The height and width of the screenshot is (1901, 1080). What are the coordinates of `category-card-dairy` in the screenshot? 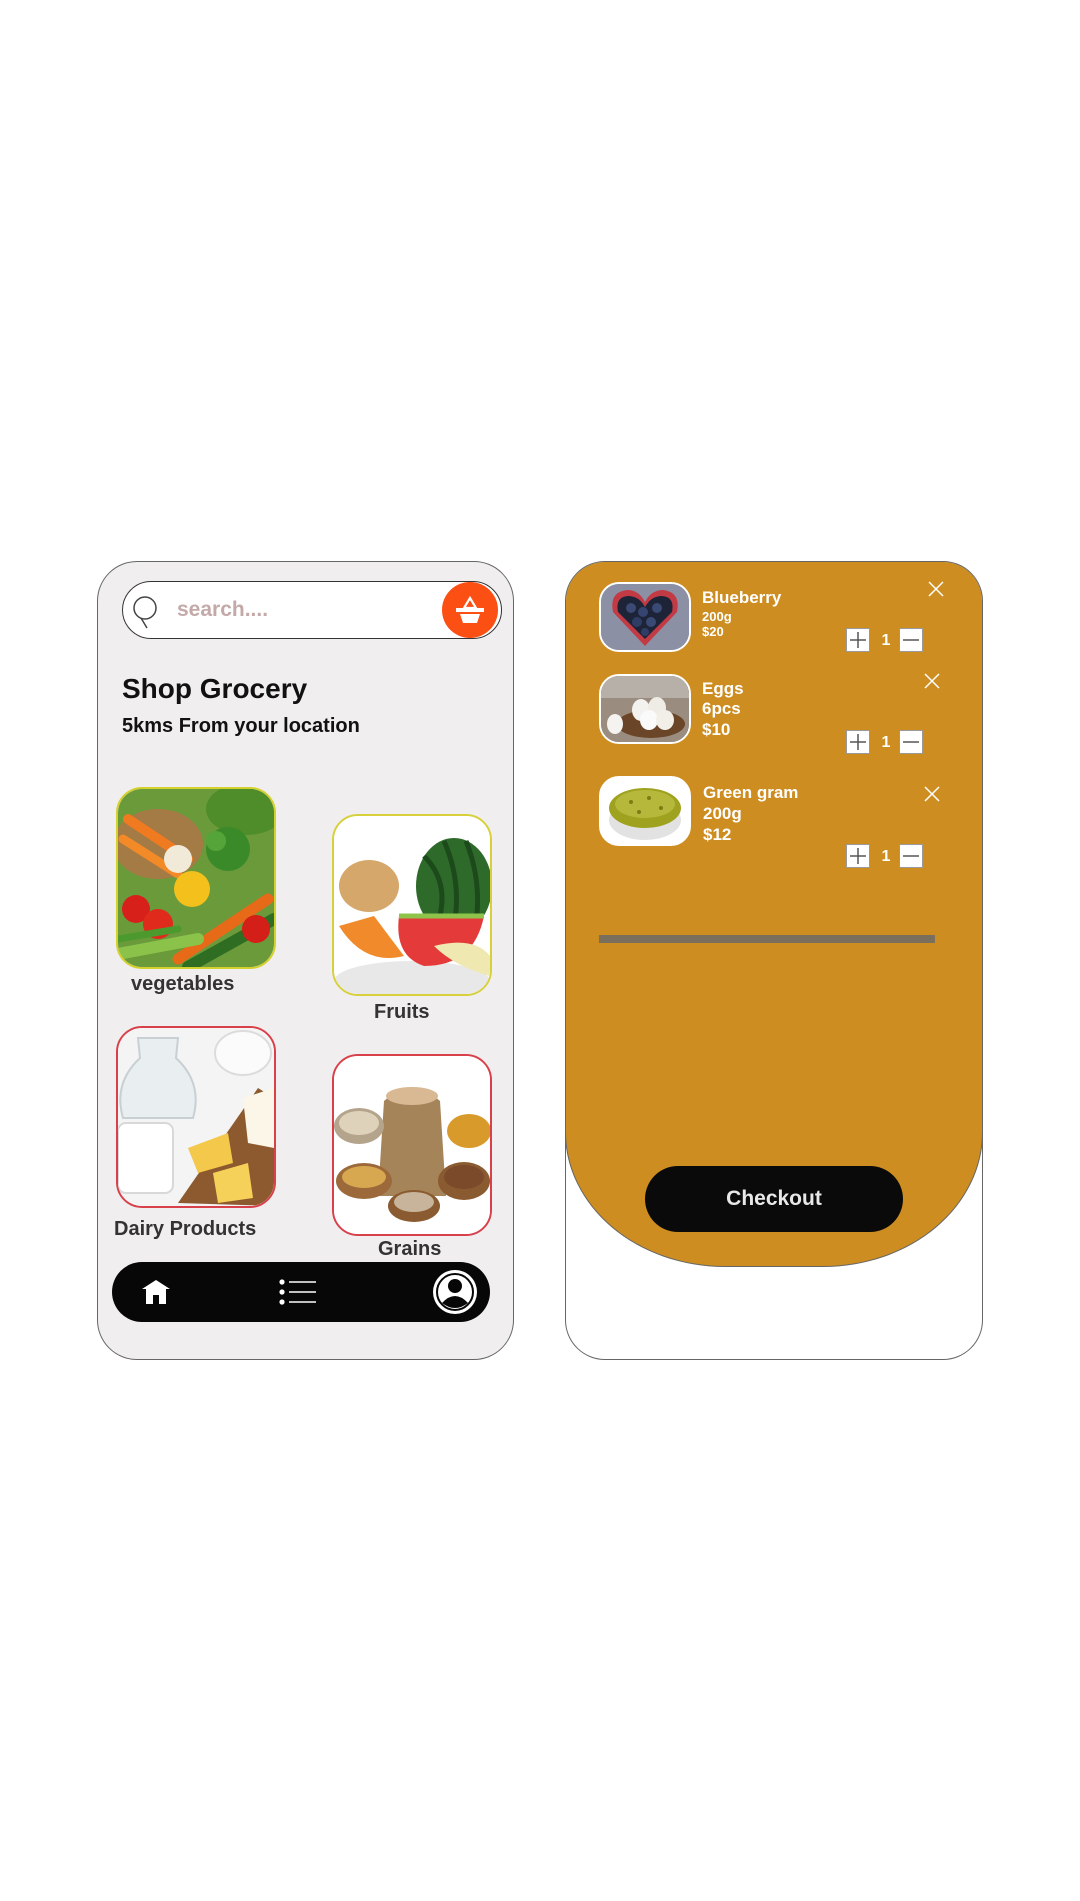 It's located at (196, 1117).